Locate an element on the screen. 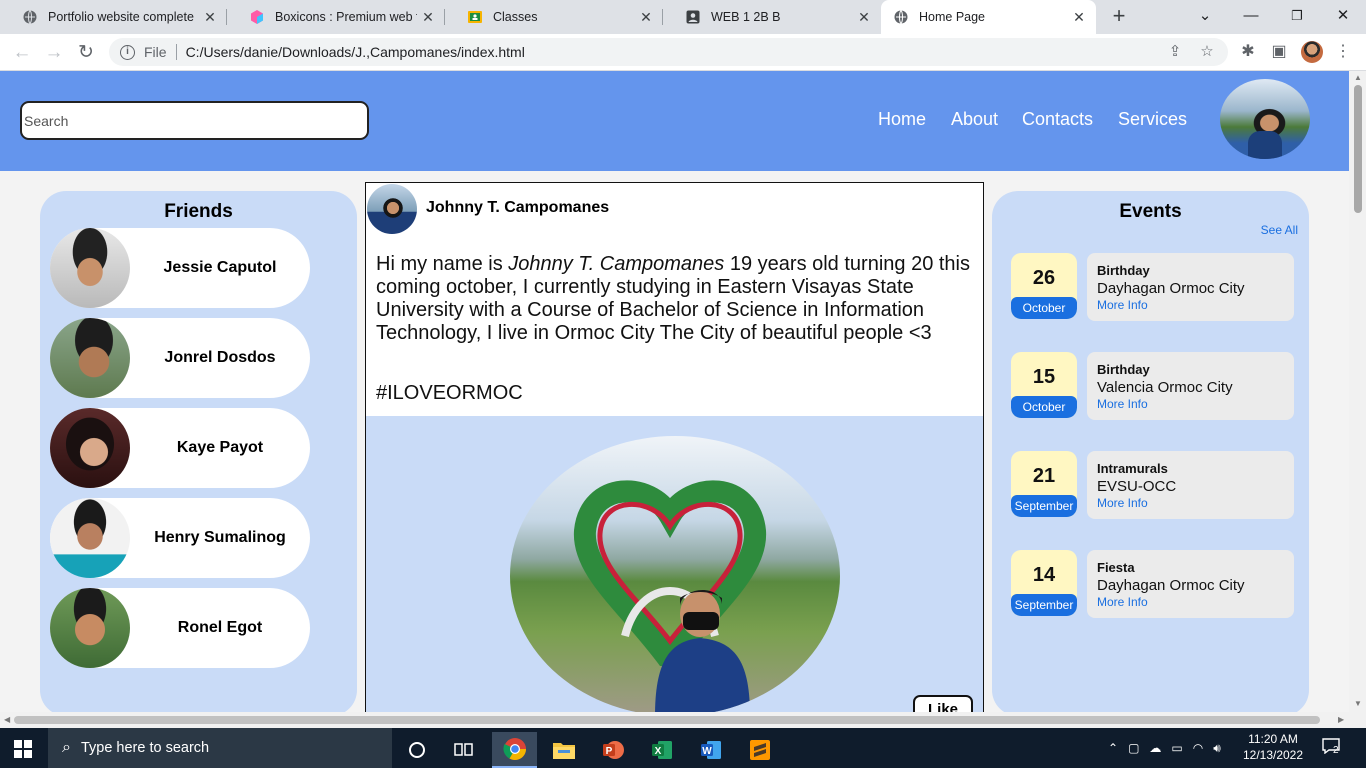 The width and height of the screenshot is (1366, 768). event-place: Dayhagan Ormoc City is located at coordinates (1171, 288).